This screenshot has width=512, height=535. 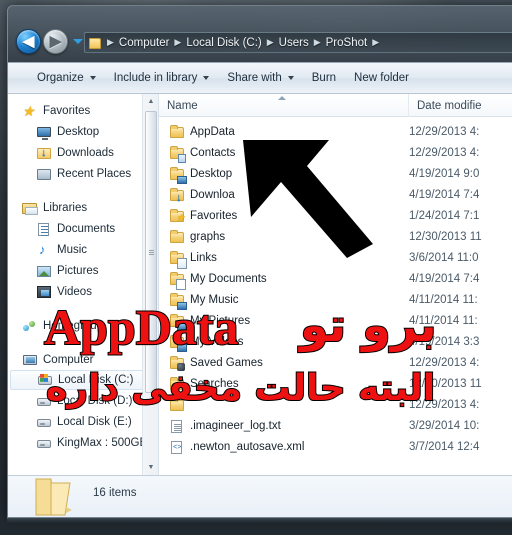 What do you see at coordinates (217, 341) in the screenshot?
I see `file-name: My Videos` at bounding box center [217, 341].